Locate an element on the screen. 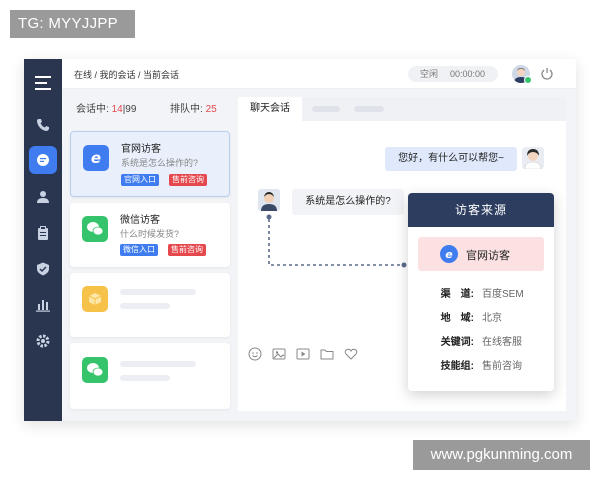 The image size is (600, 480). session-counts: 会话中: 14|99 排队中: 25 is located at coordinates (150, 110).